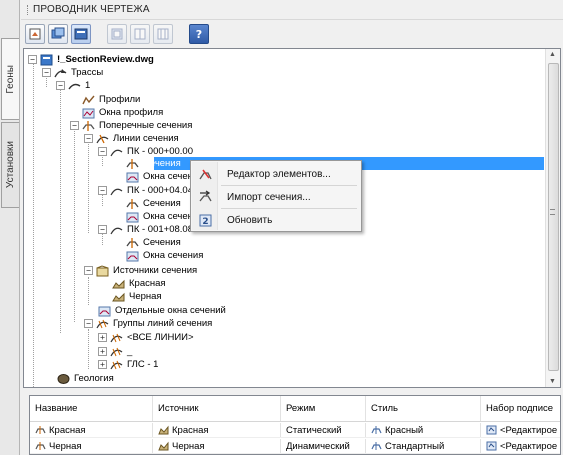  Describe the element at coordinates (404, 430) in the screenshot. I see `row-style: Красный` at that location.